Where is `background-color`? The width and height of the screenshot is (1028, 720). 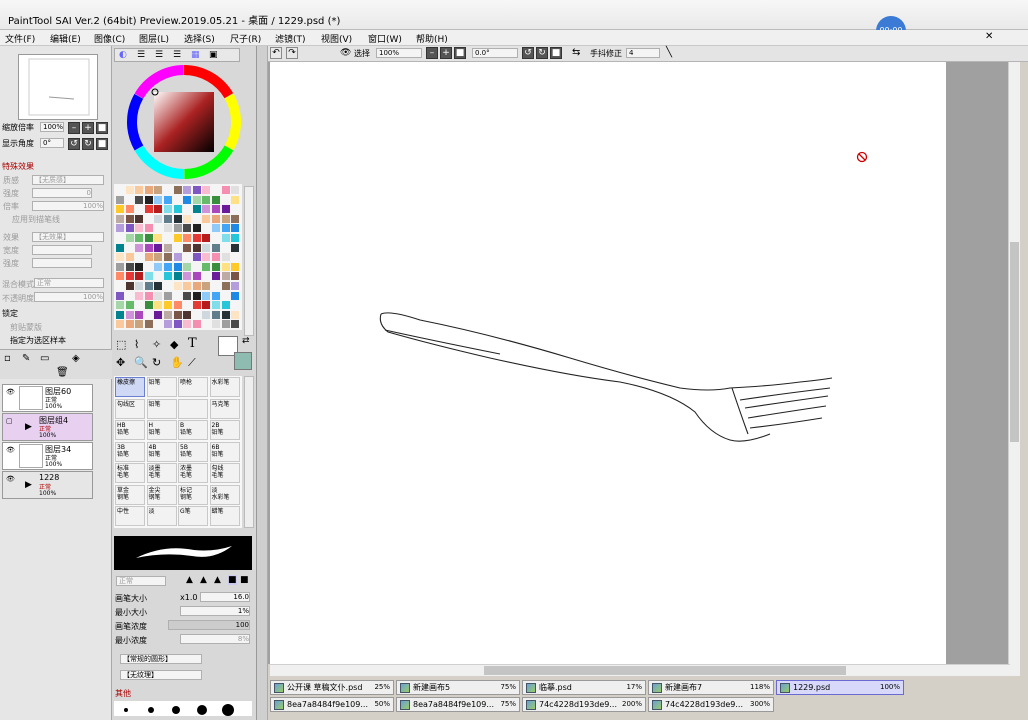 background-color is located at coordinates (243, 361).